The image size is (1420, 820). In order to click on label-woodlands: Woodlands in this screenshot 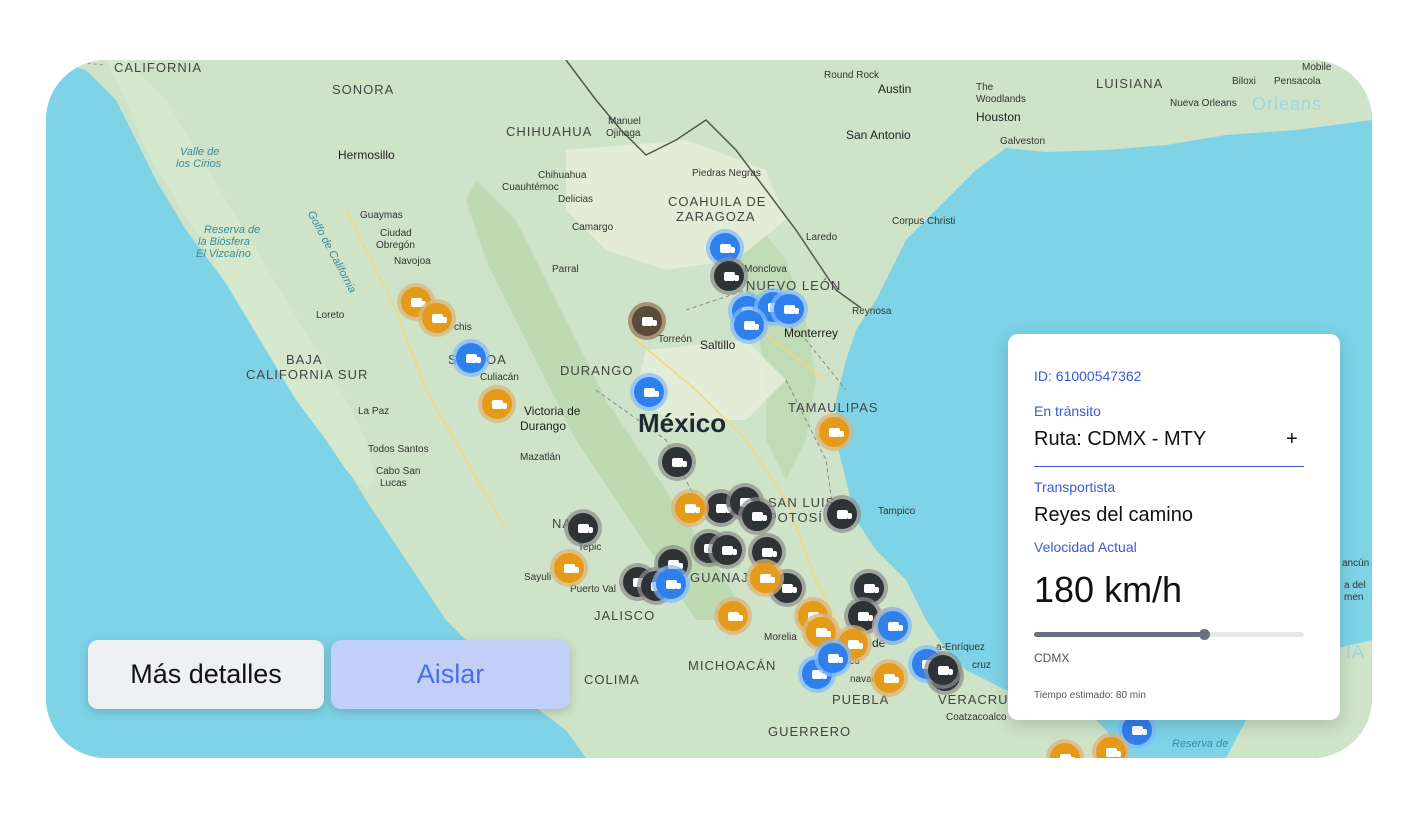, I will do `click(1001, 99)`.